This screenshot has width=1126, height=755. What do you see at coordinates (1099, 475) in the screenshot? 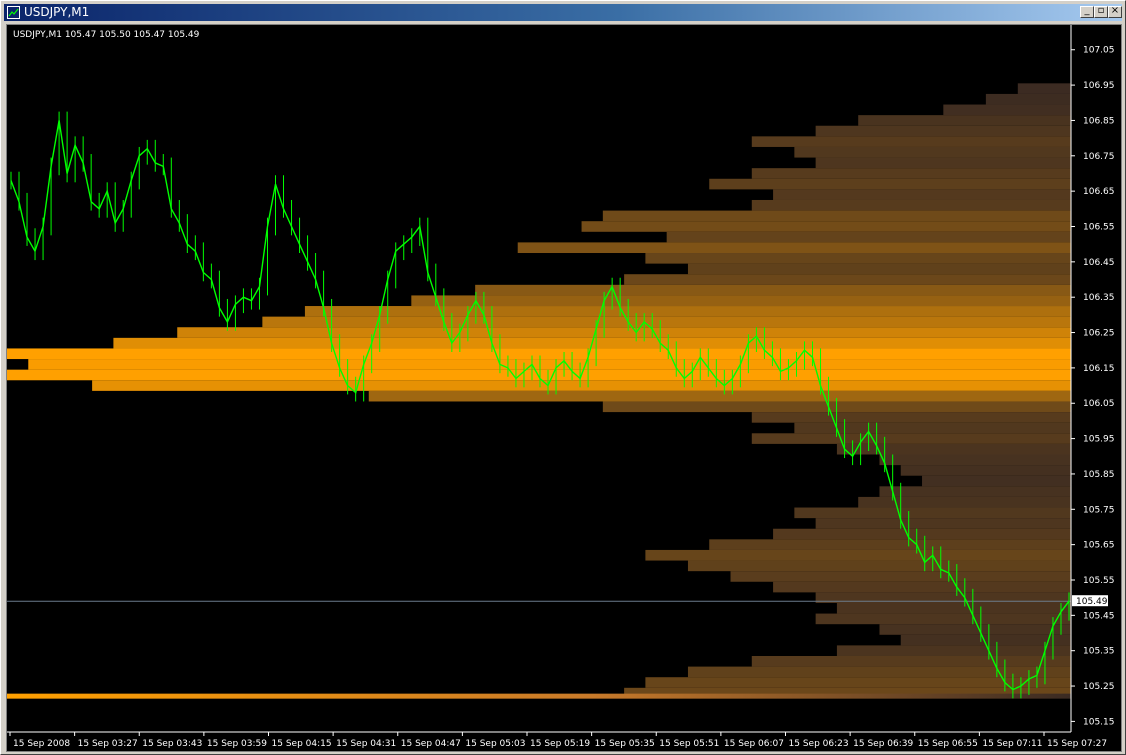
I see `price-tick-label: 105.85` at bounding box center [1099, 475].